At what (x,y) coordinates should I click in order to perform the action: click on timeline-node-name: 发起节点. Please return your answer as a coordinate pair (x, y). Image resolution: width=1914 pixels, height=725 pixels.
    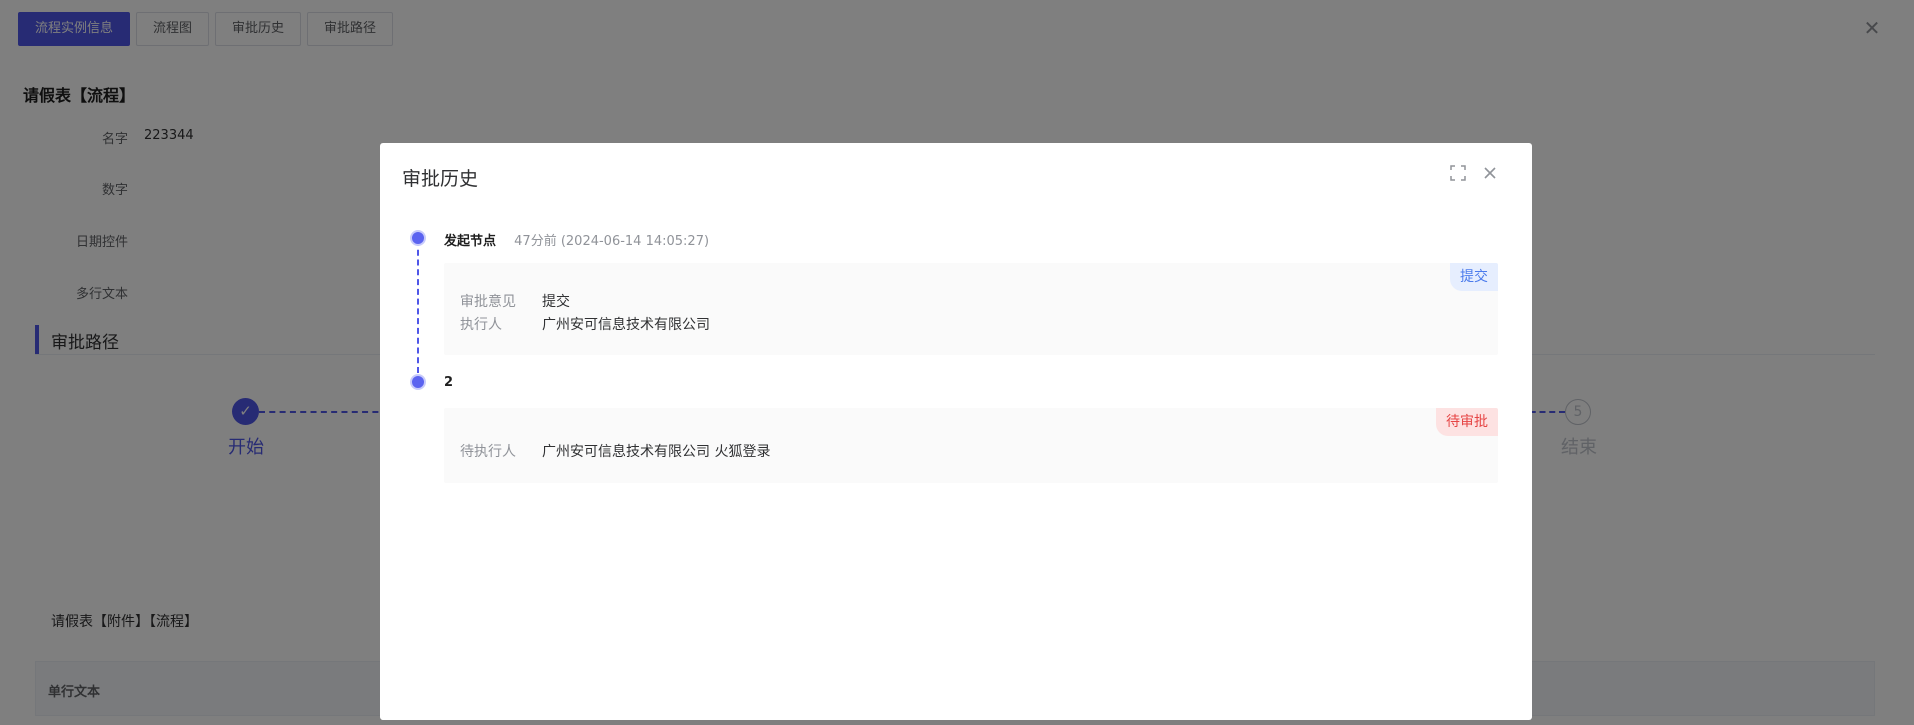
    Looking at the image, I should click on (470, 241).